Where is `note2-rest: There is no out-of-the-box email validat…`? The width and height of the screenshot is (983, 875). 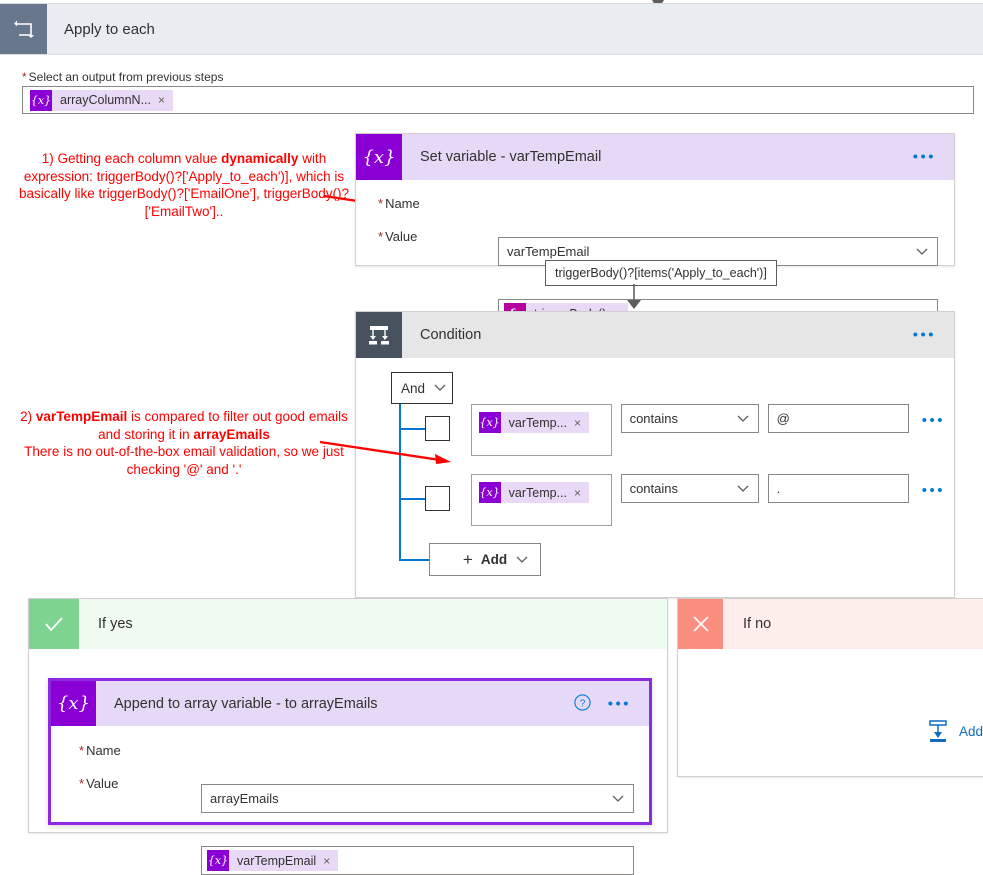
note2-rest: There is no out-of-the-box email validat… is located at coordinates (184, 460).